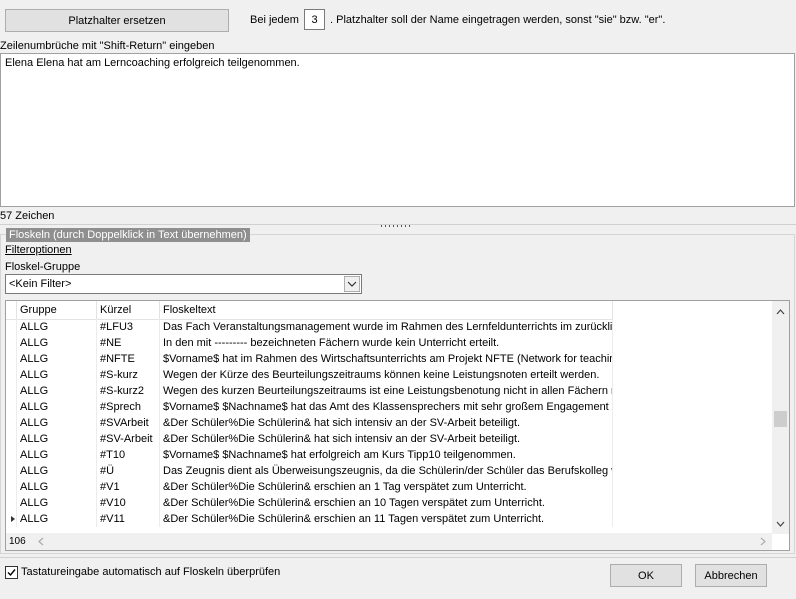  I want to click on every-n-input: 3, so click(314, 19).